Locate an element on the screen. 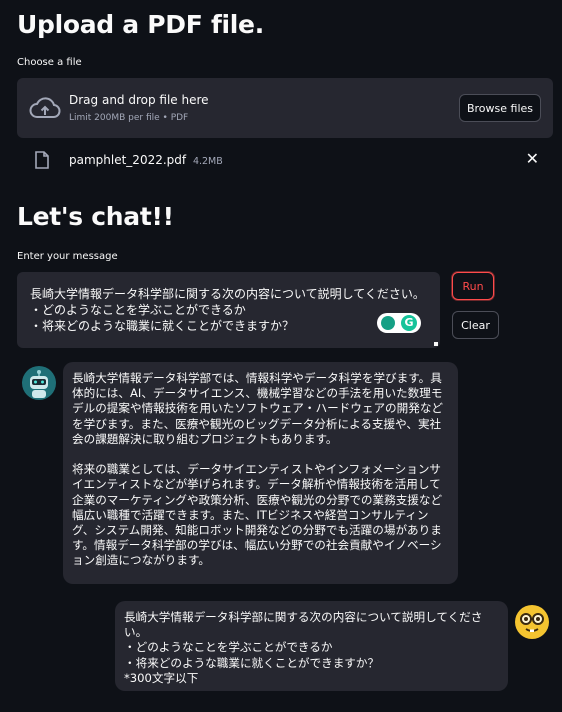 This screenshot has height=712, width=562. dropzone-limit-text: Limit 200MB per file • PDF is located at coordinates (129, 118).